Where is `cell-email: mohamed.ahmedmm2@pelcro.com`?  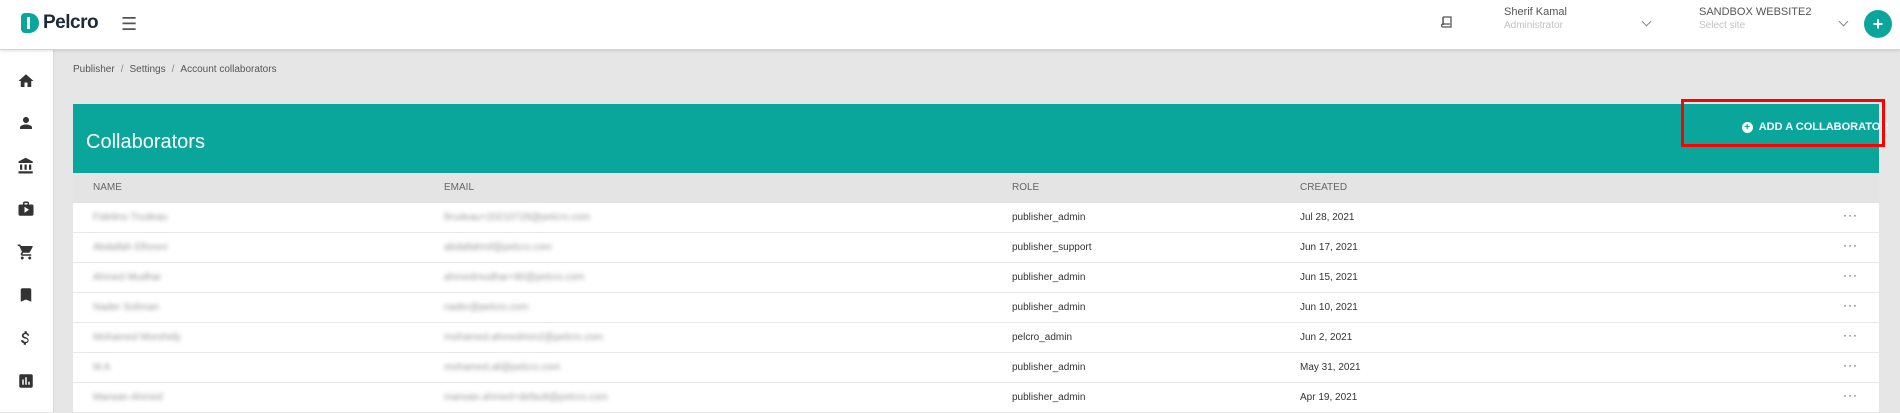 cell-email: mohamed.ahmedmm2@pelcro.com is located at coordinates (524, 337).